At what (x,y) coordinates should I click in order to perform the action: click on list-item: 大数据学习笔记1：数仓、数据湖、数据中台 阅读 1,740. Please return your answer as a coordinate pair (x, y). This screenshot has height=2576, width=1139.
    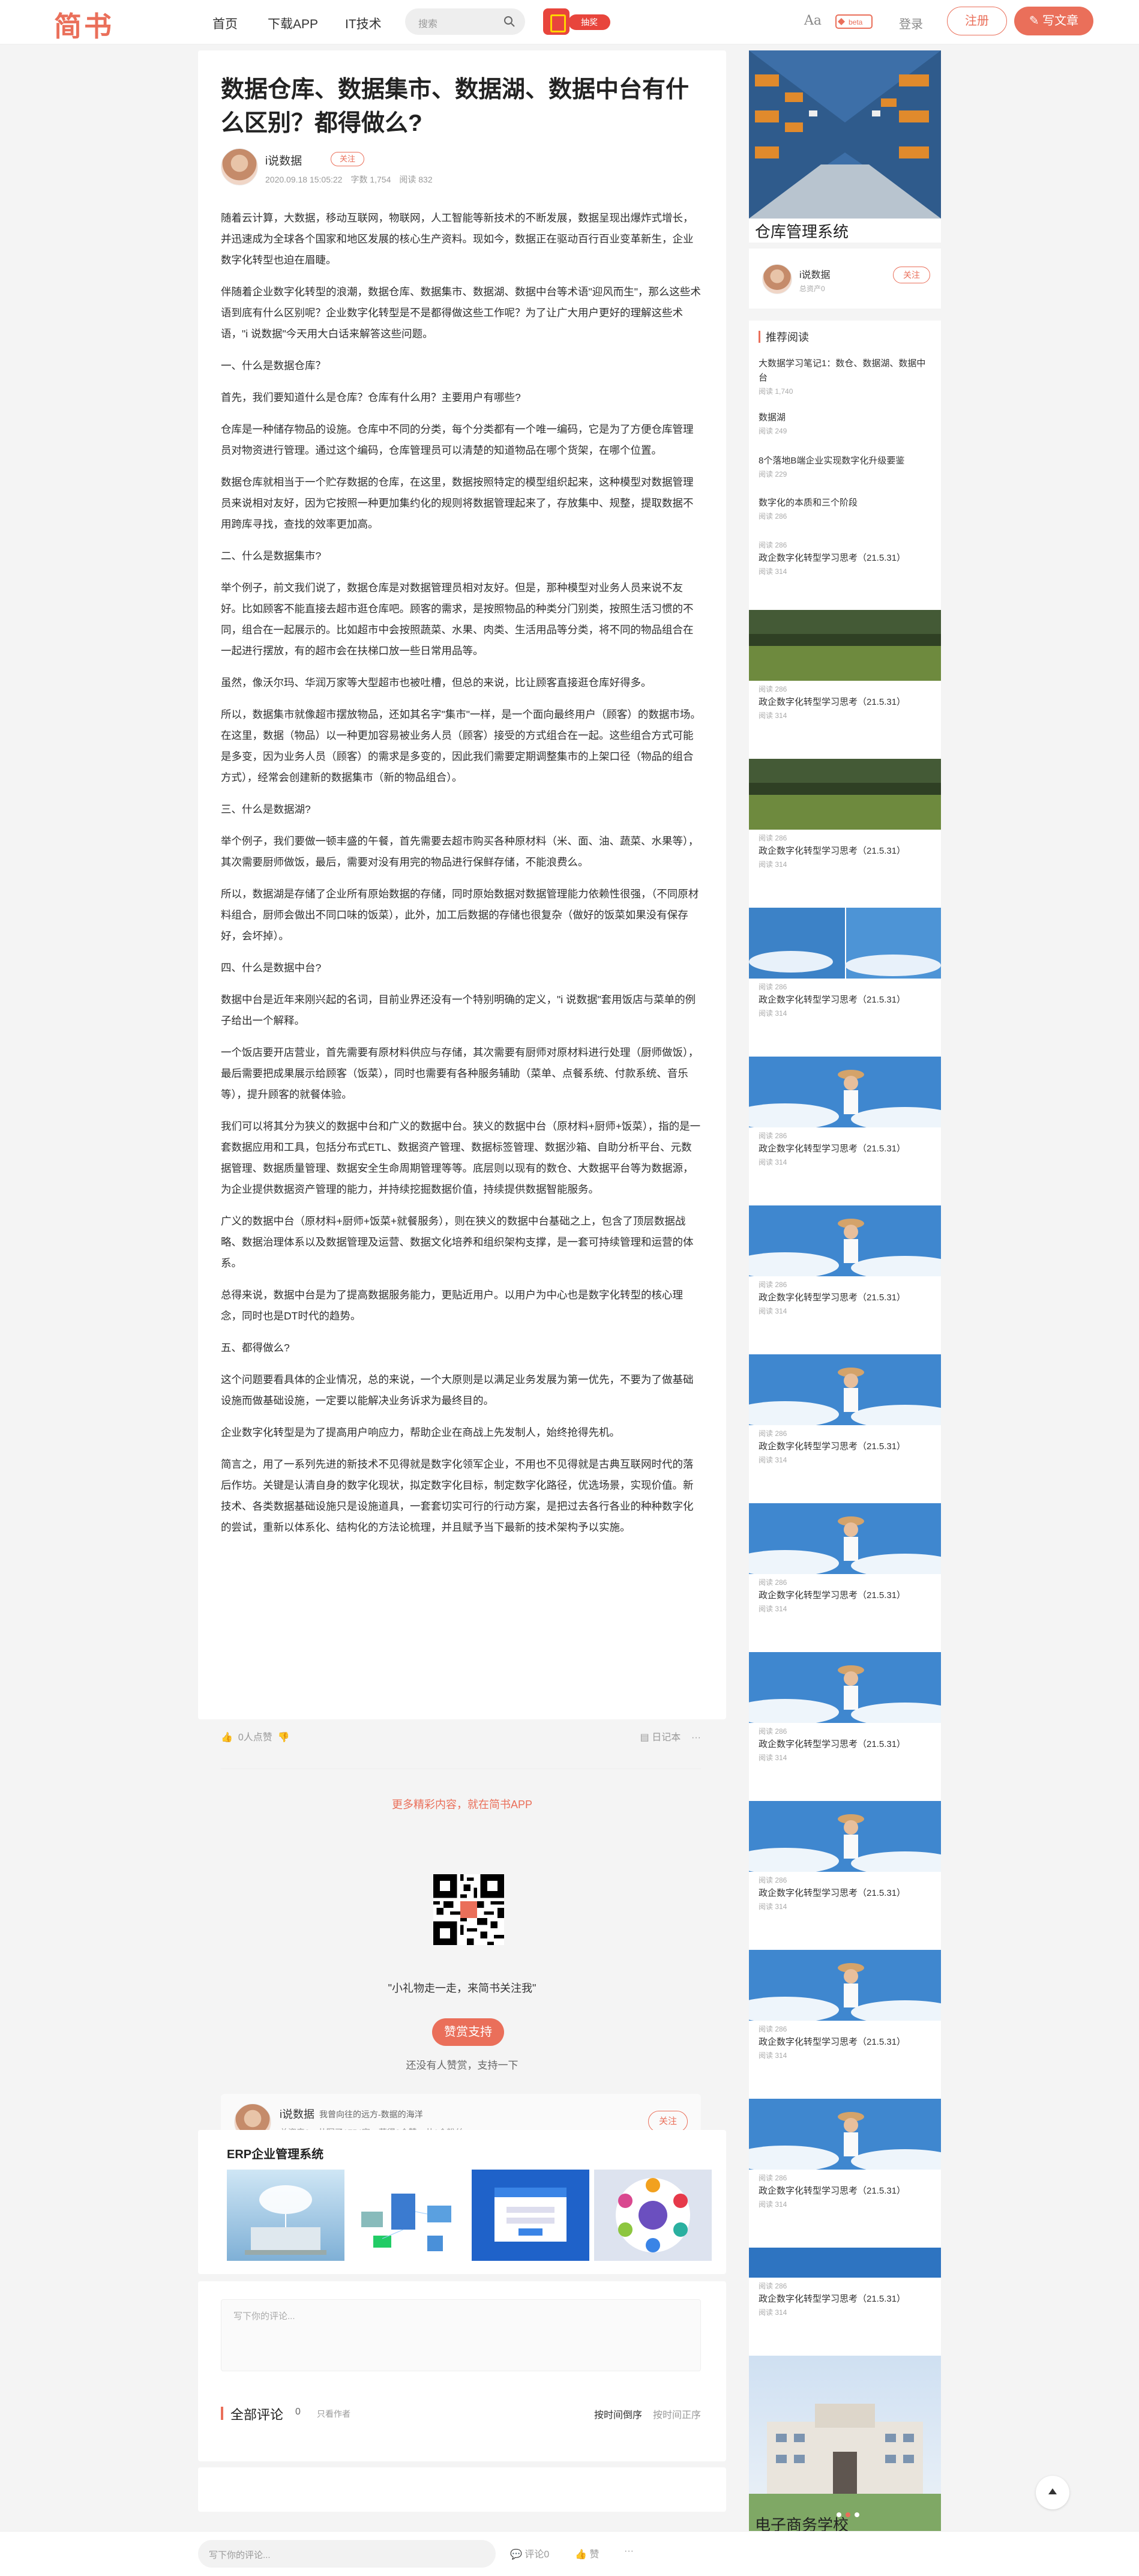
    Looking at the image, I should click on (846, 377).